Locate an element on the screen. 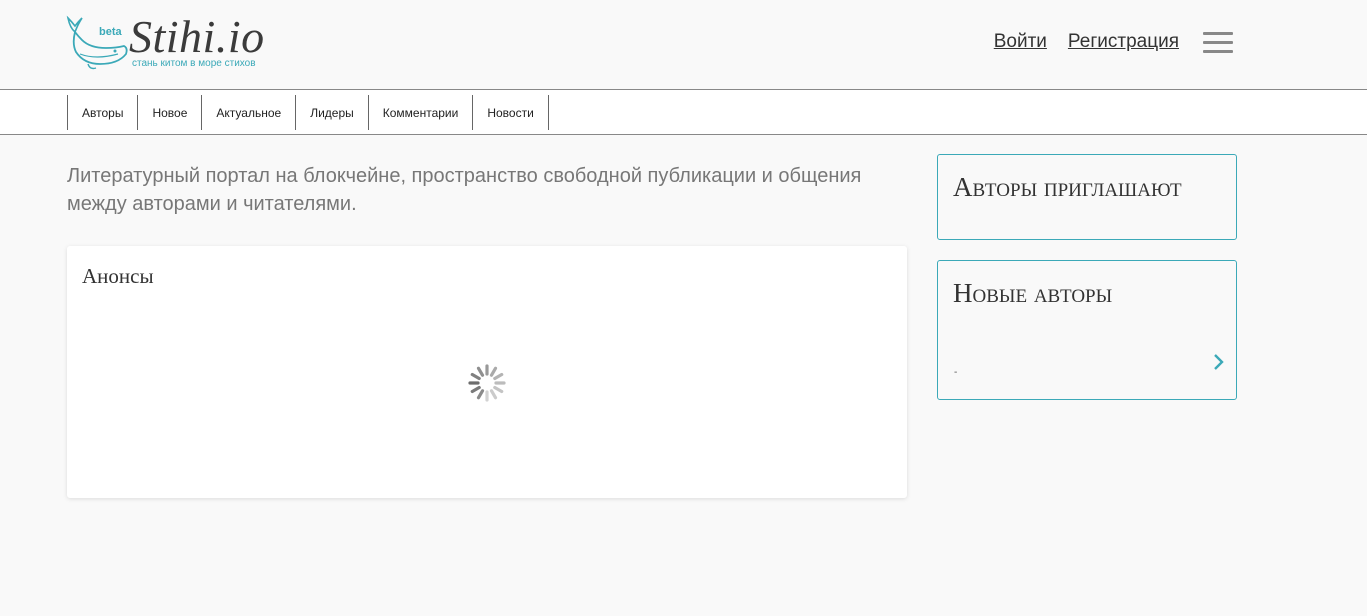 The image size is (1367, 616). nav-item-leaders: Лидеры is located at coordinates (332, 112).